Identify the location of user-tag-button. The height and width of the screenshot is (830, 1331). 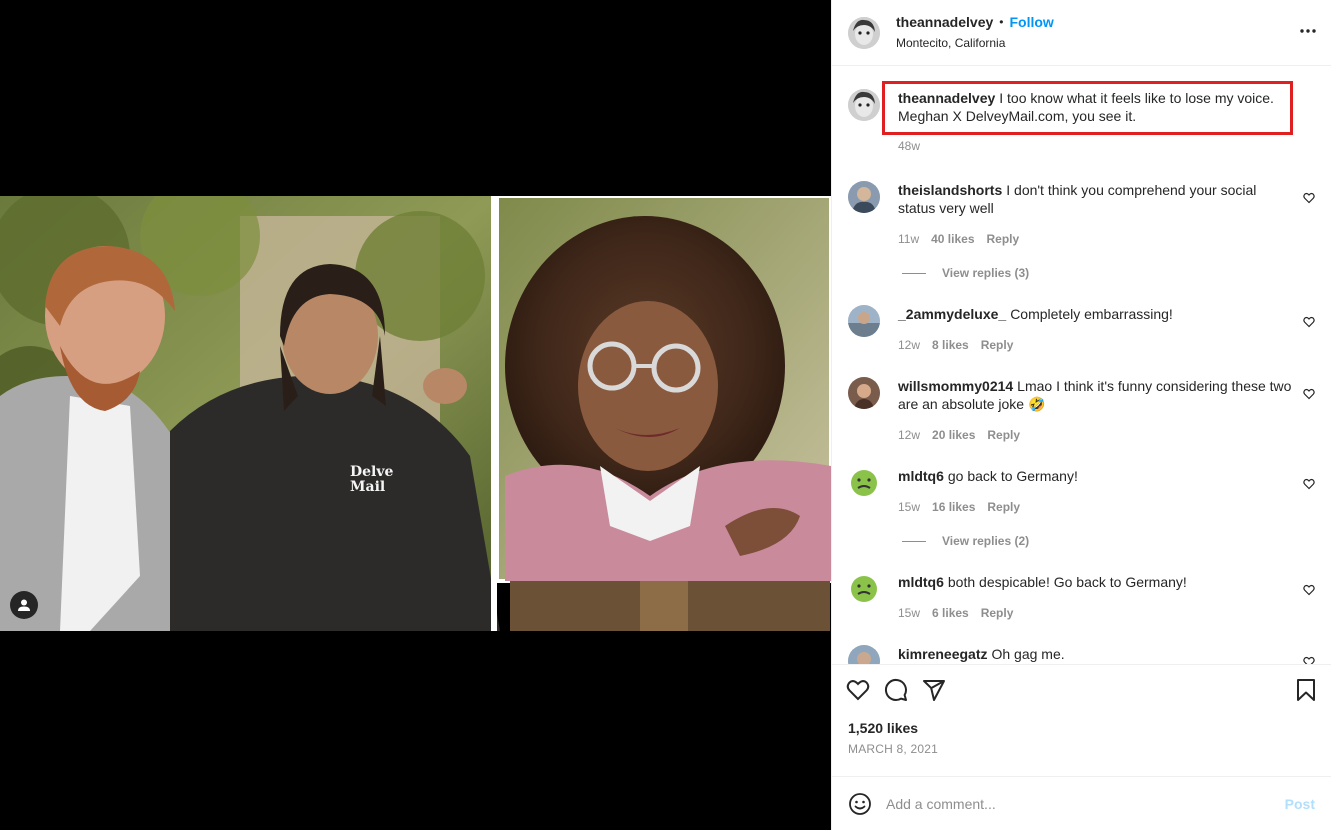
(24, 605).